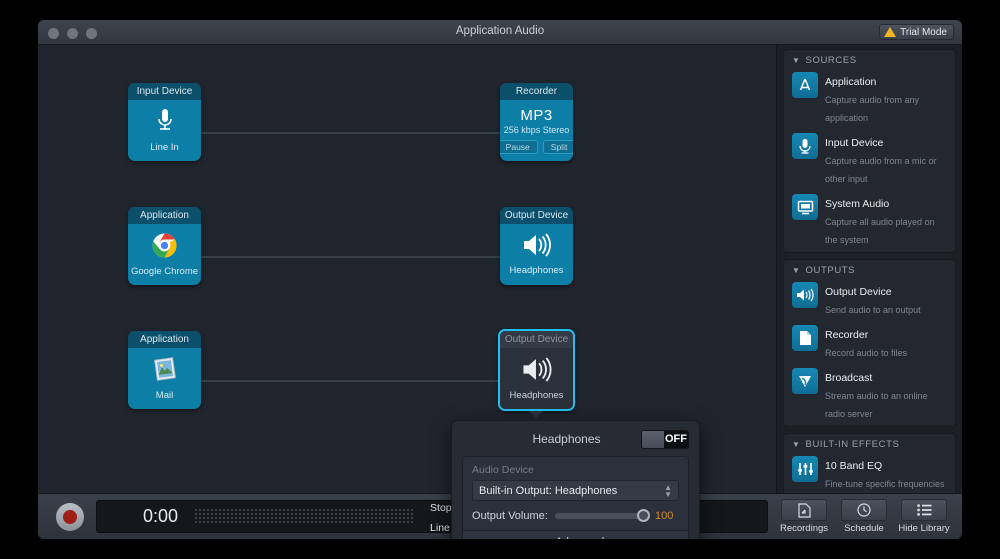  I want to click on document-icon, so click(805, 338).